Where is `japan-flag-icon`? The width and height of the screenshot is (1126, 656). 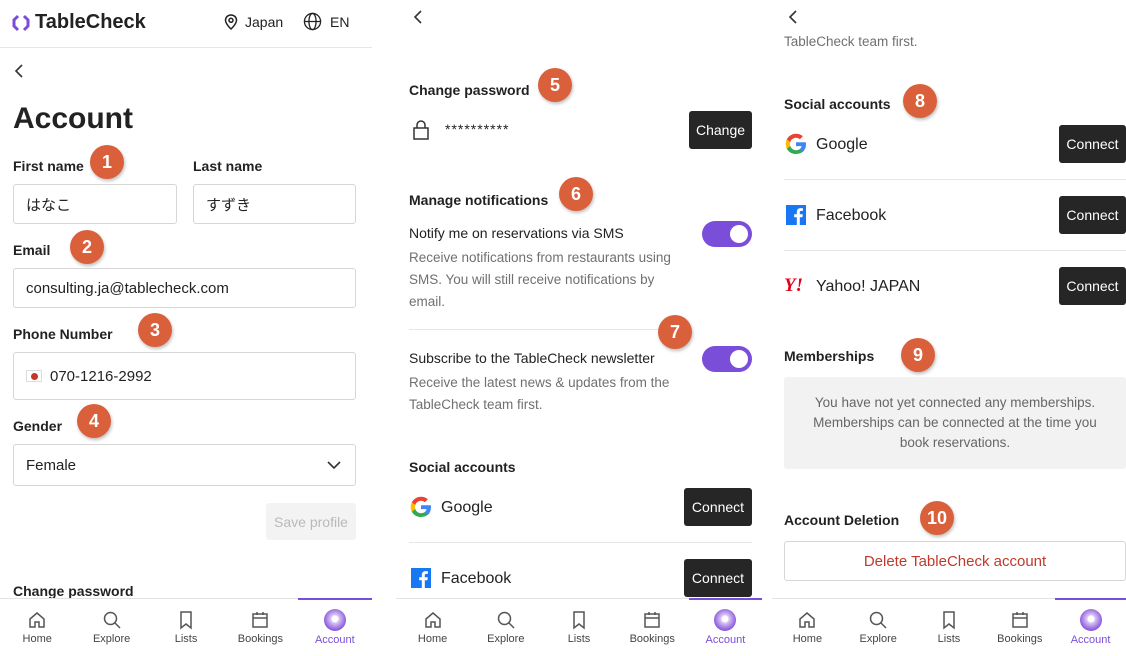
japan-flag-icon is located at coordinates (34, 376).